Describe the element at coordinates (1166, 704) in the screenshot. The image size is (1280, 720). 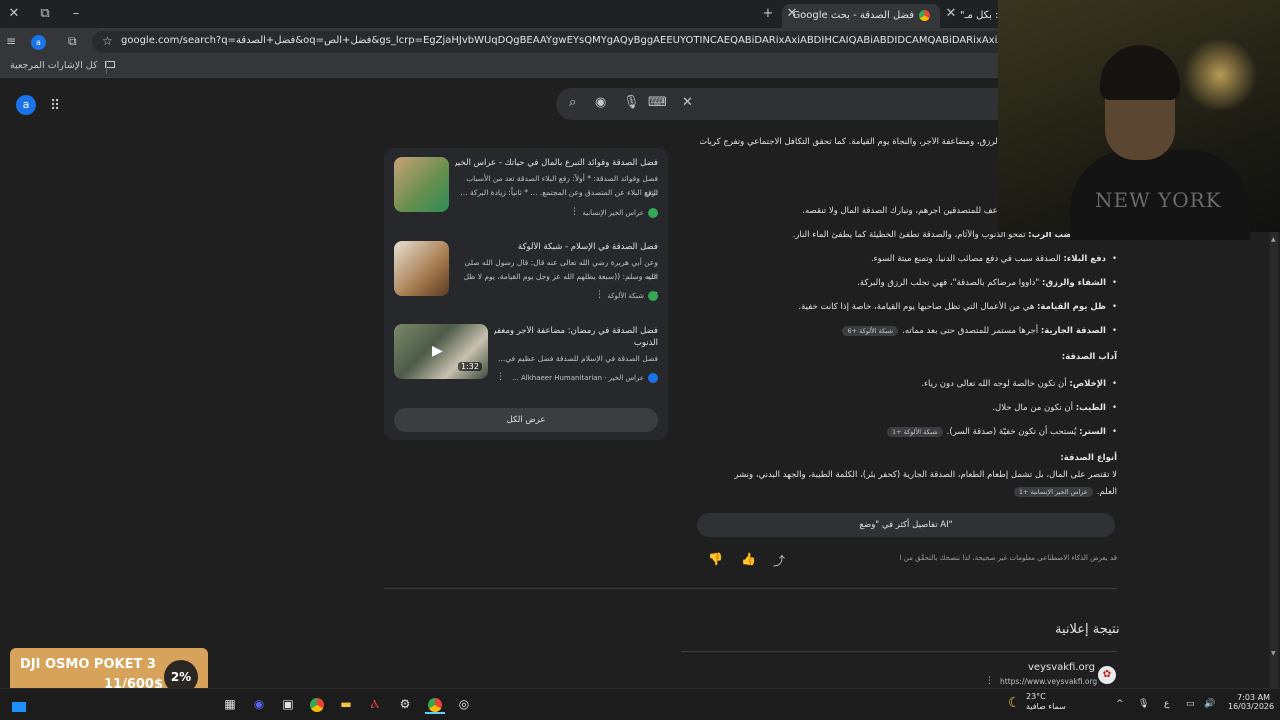
I see `language-indicator: ع` at that location.